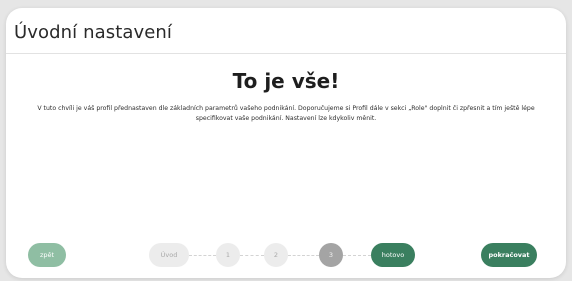 Image resolution: width=572 pixels, height=281 pixels. Describe the element at coordinates (93, 32) in the screenshot. I see `card-title: Úvodní nastavení` at that location.